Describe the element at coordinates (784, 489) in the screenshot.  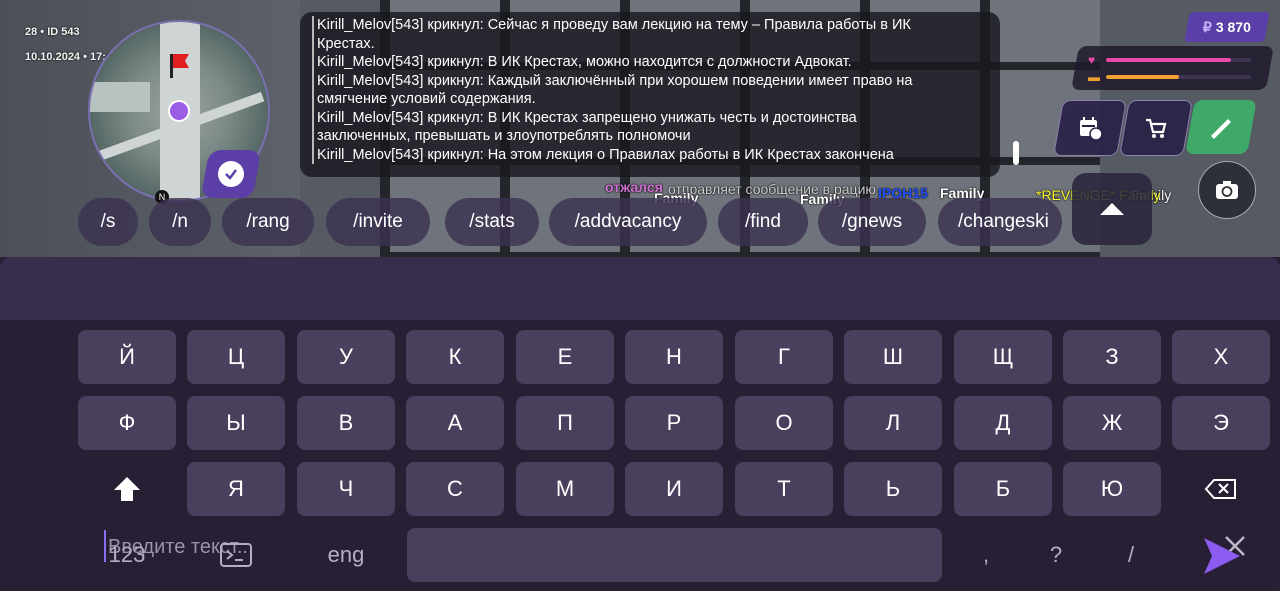
I see `key-Т: Т` at that location.